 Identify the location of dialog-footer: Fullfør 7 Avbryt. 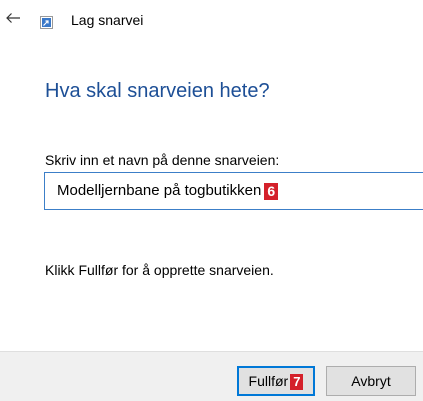
(211, 376).